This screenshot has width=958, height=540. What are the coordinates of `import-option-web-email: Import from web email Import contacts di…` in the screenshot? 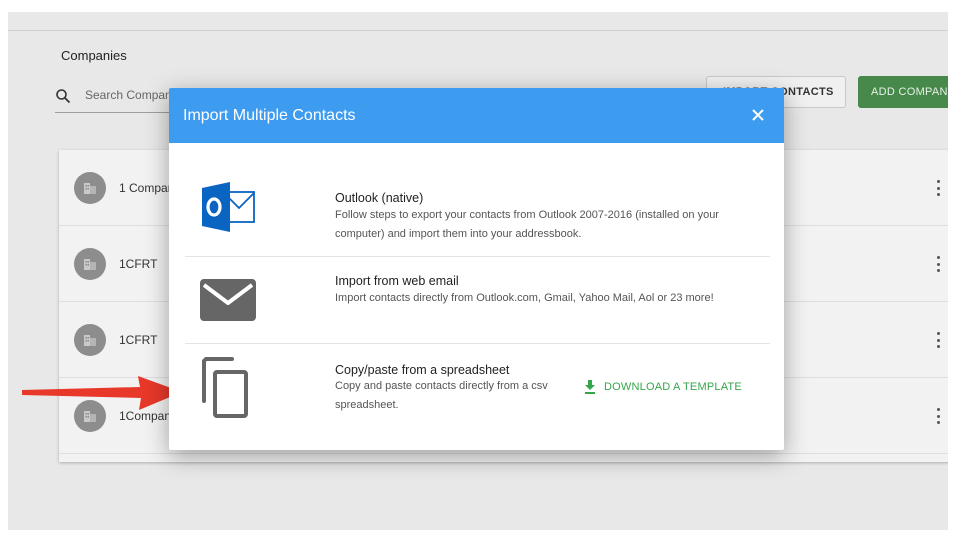 It's located at (477, 300).